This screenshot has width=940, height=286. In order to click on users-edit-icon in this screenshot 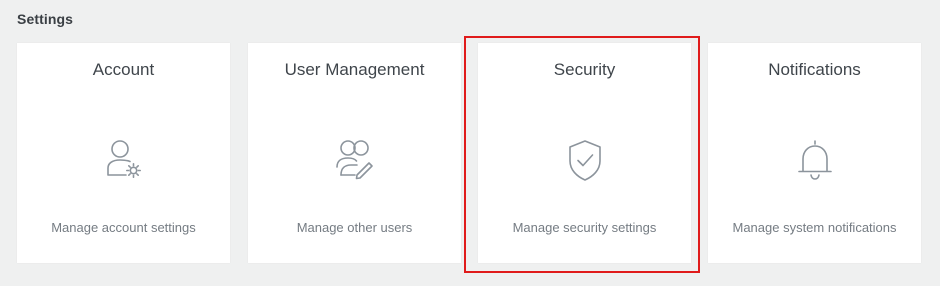, I will do `click(355, 161)`.